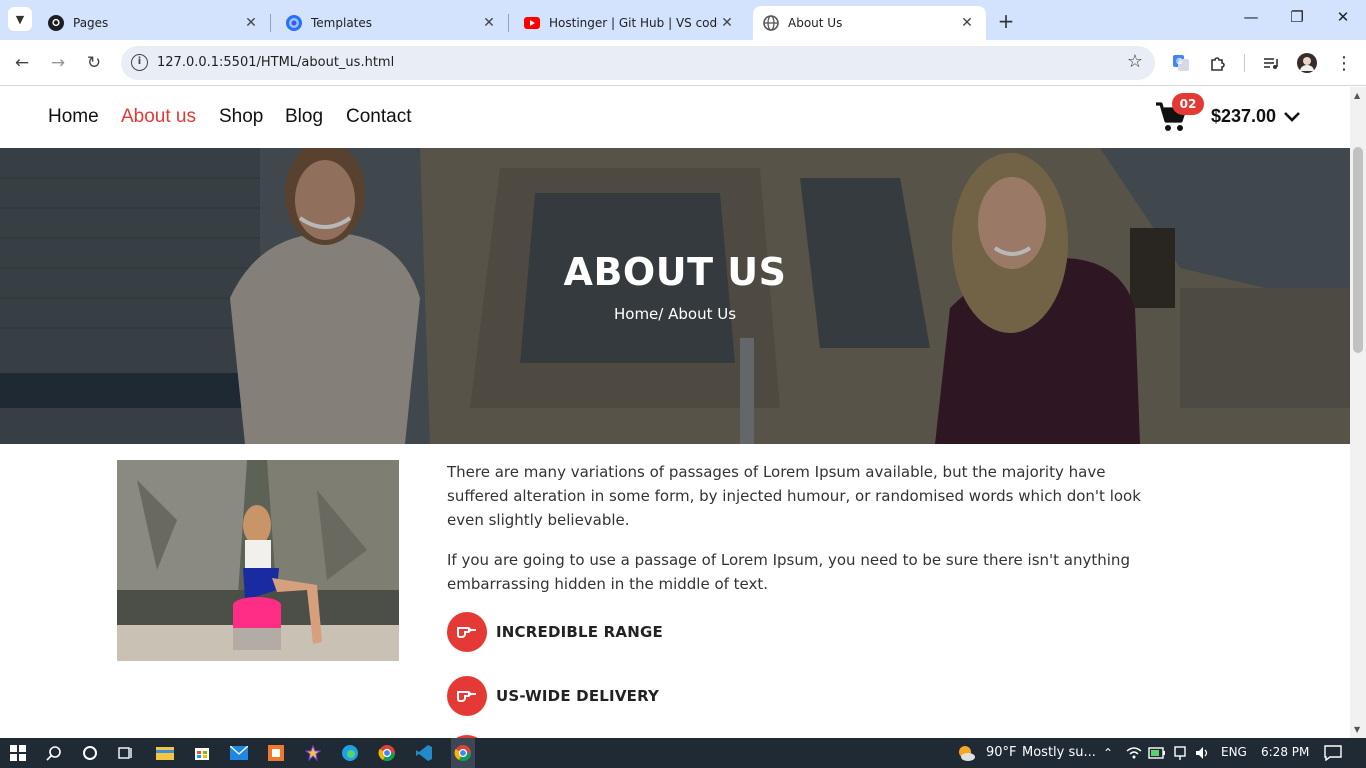 This screenshot has width=1366, height=768. I want to click on battery-icon, so click(1157, 753).